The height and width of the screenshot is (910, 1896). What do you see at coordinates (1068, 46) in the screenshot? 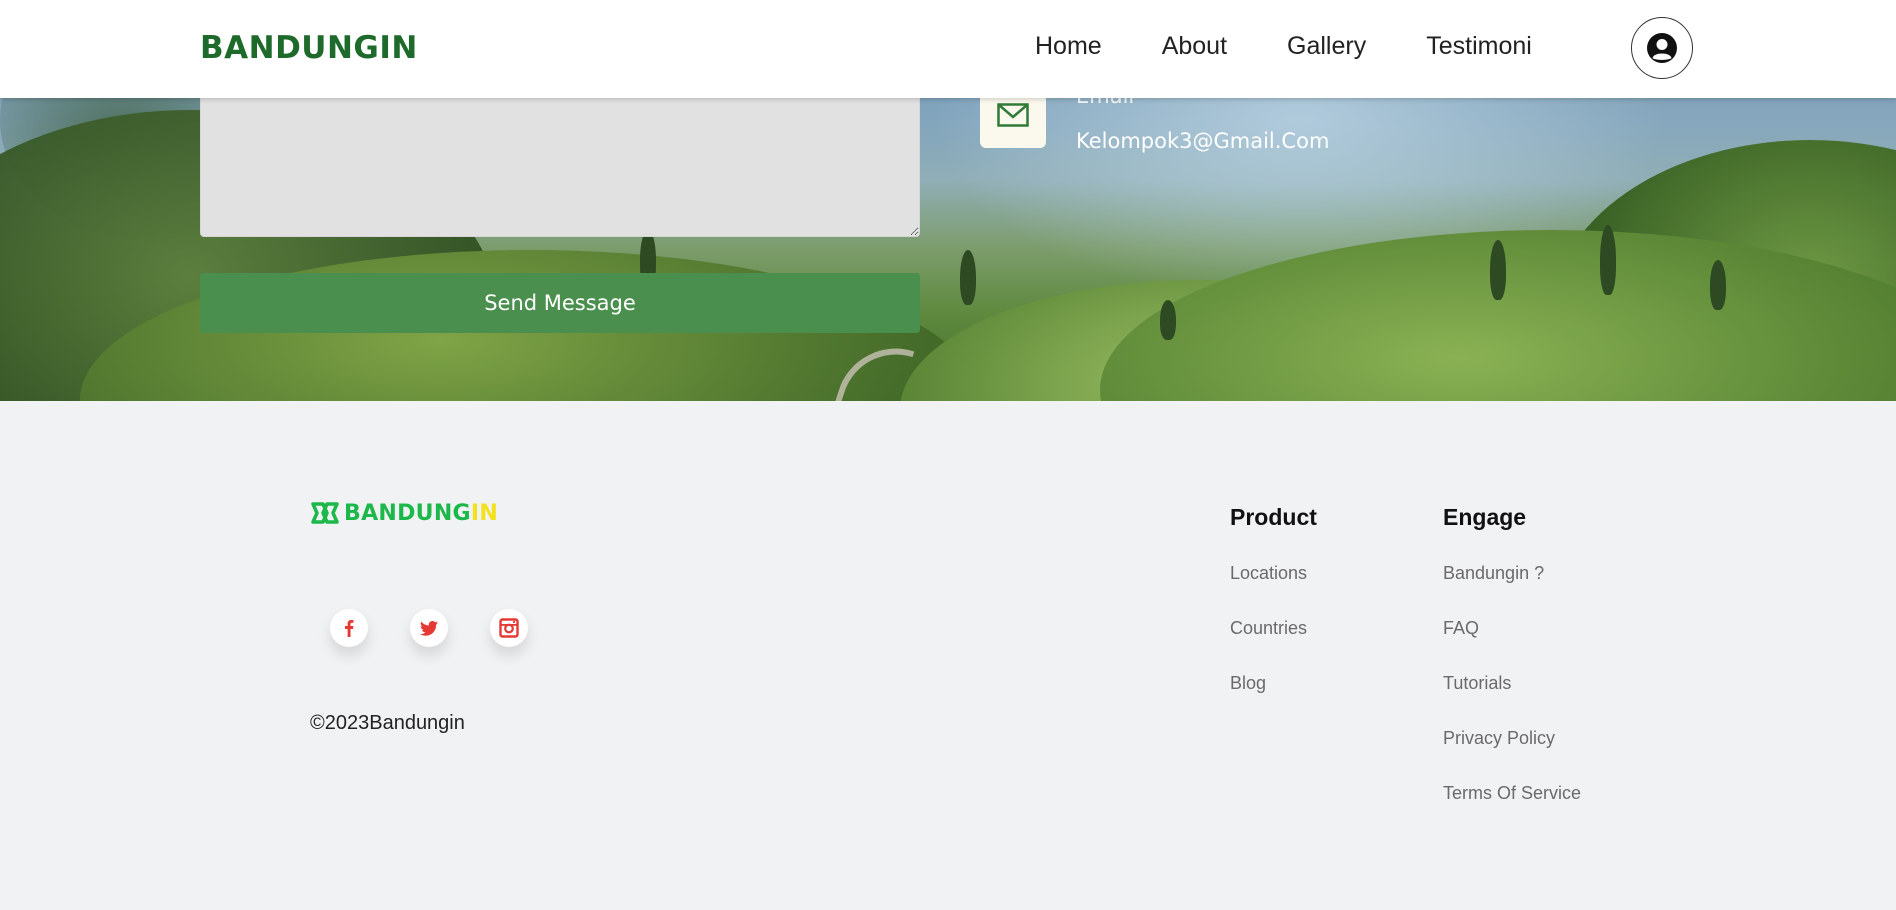
I see `nav-link-home: Home` at bounding box center [1068, 46].